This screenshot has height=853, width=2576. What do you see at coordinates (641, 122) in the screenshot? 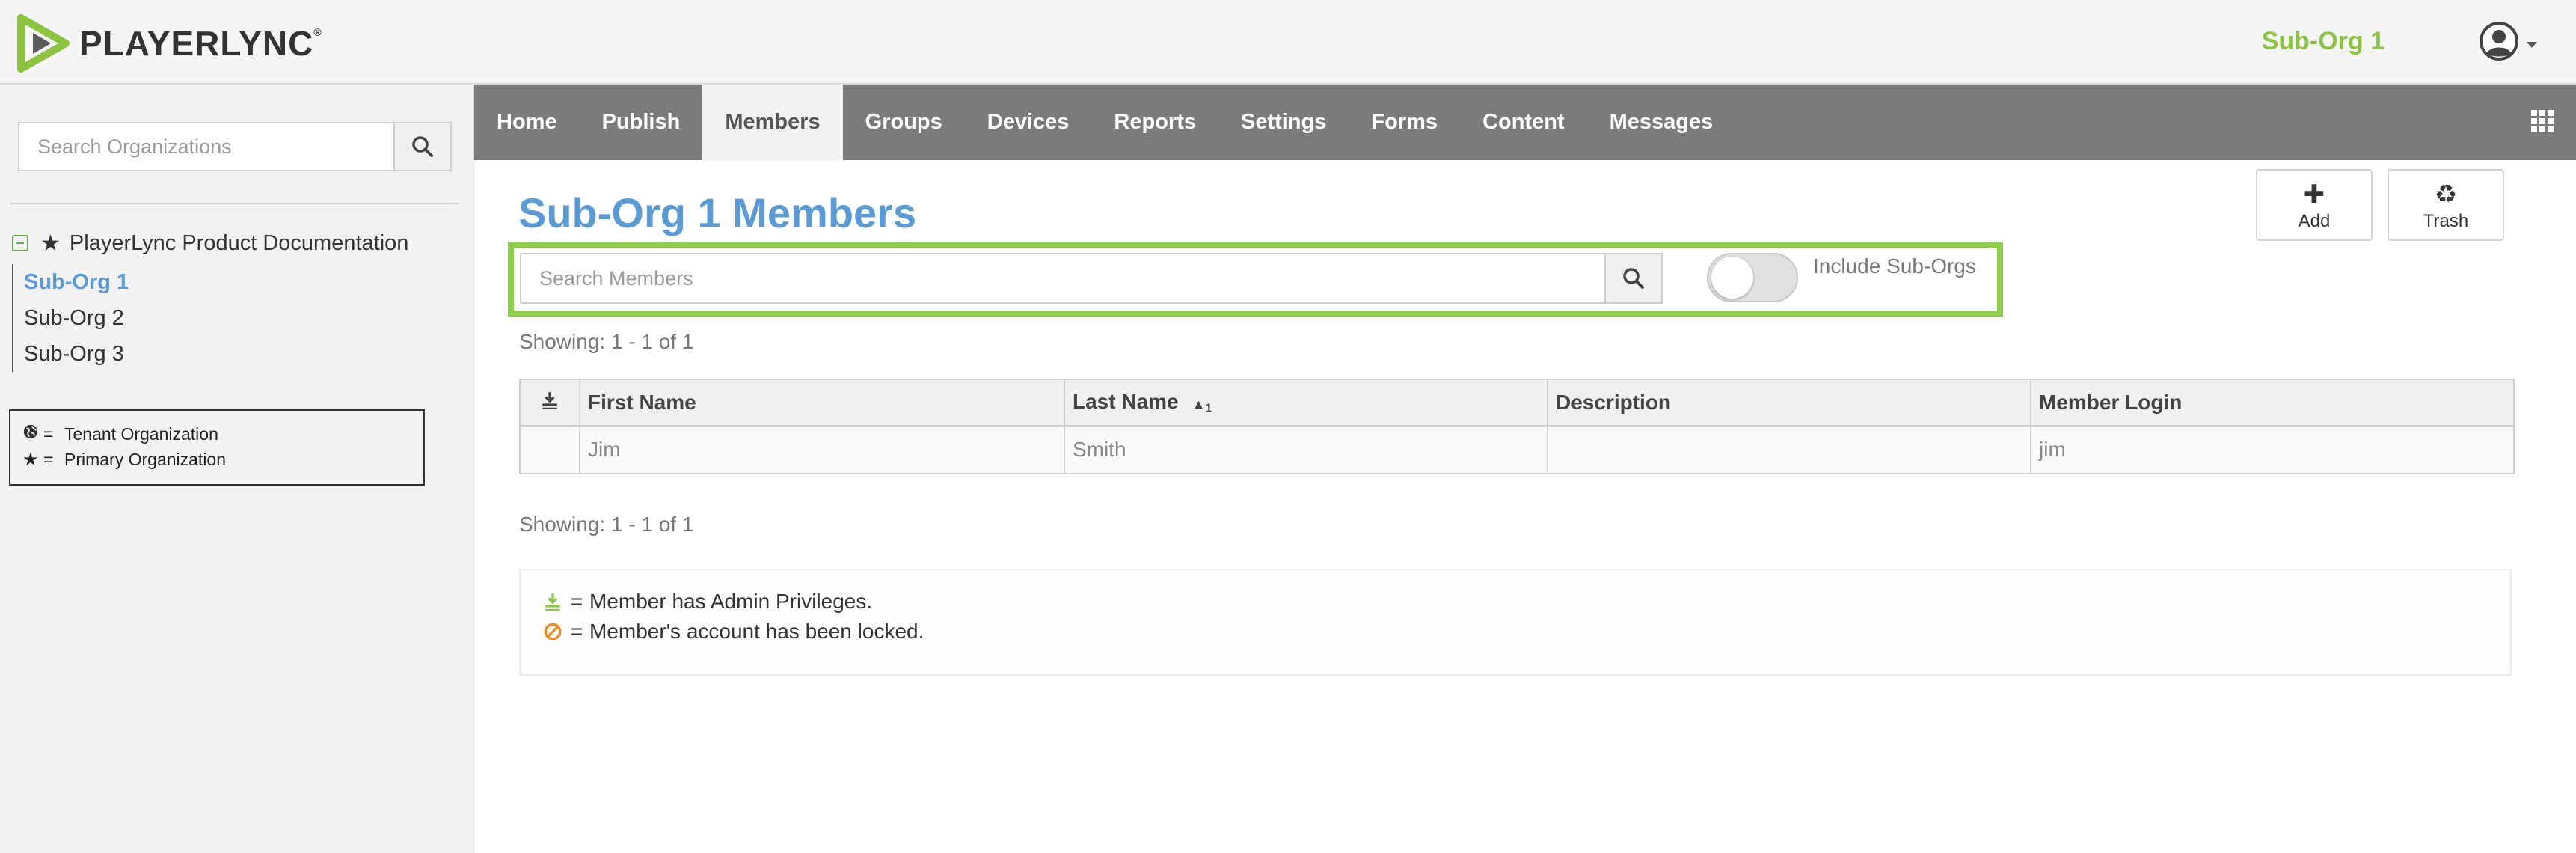
I see `nav-publish: Publish` at bounding box center [641, 122].